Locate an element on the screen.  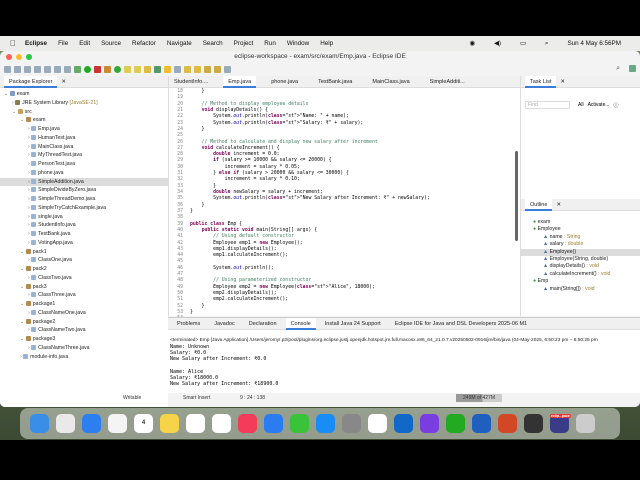
editor-tab: Emp.java is located at coordinates (240, 81).